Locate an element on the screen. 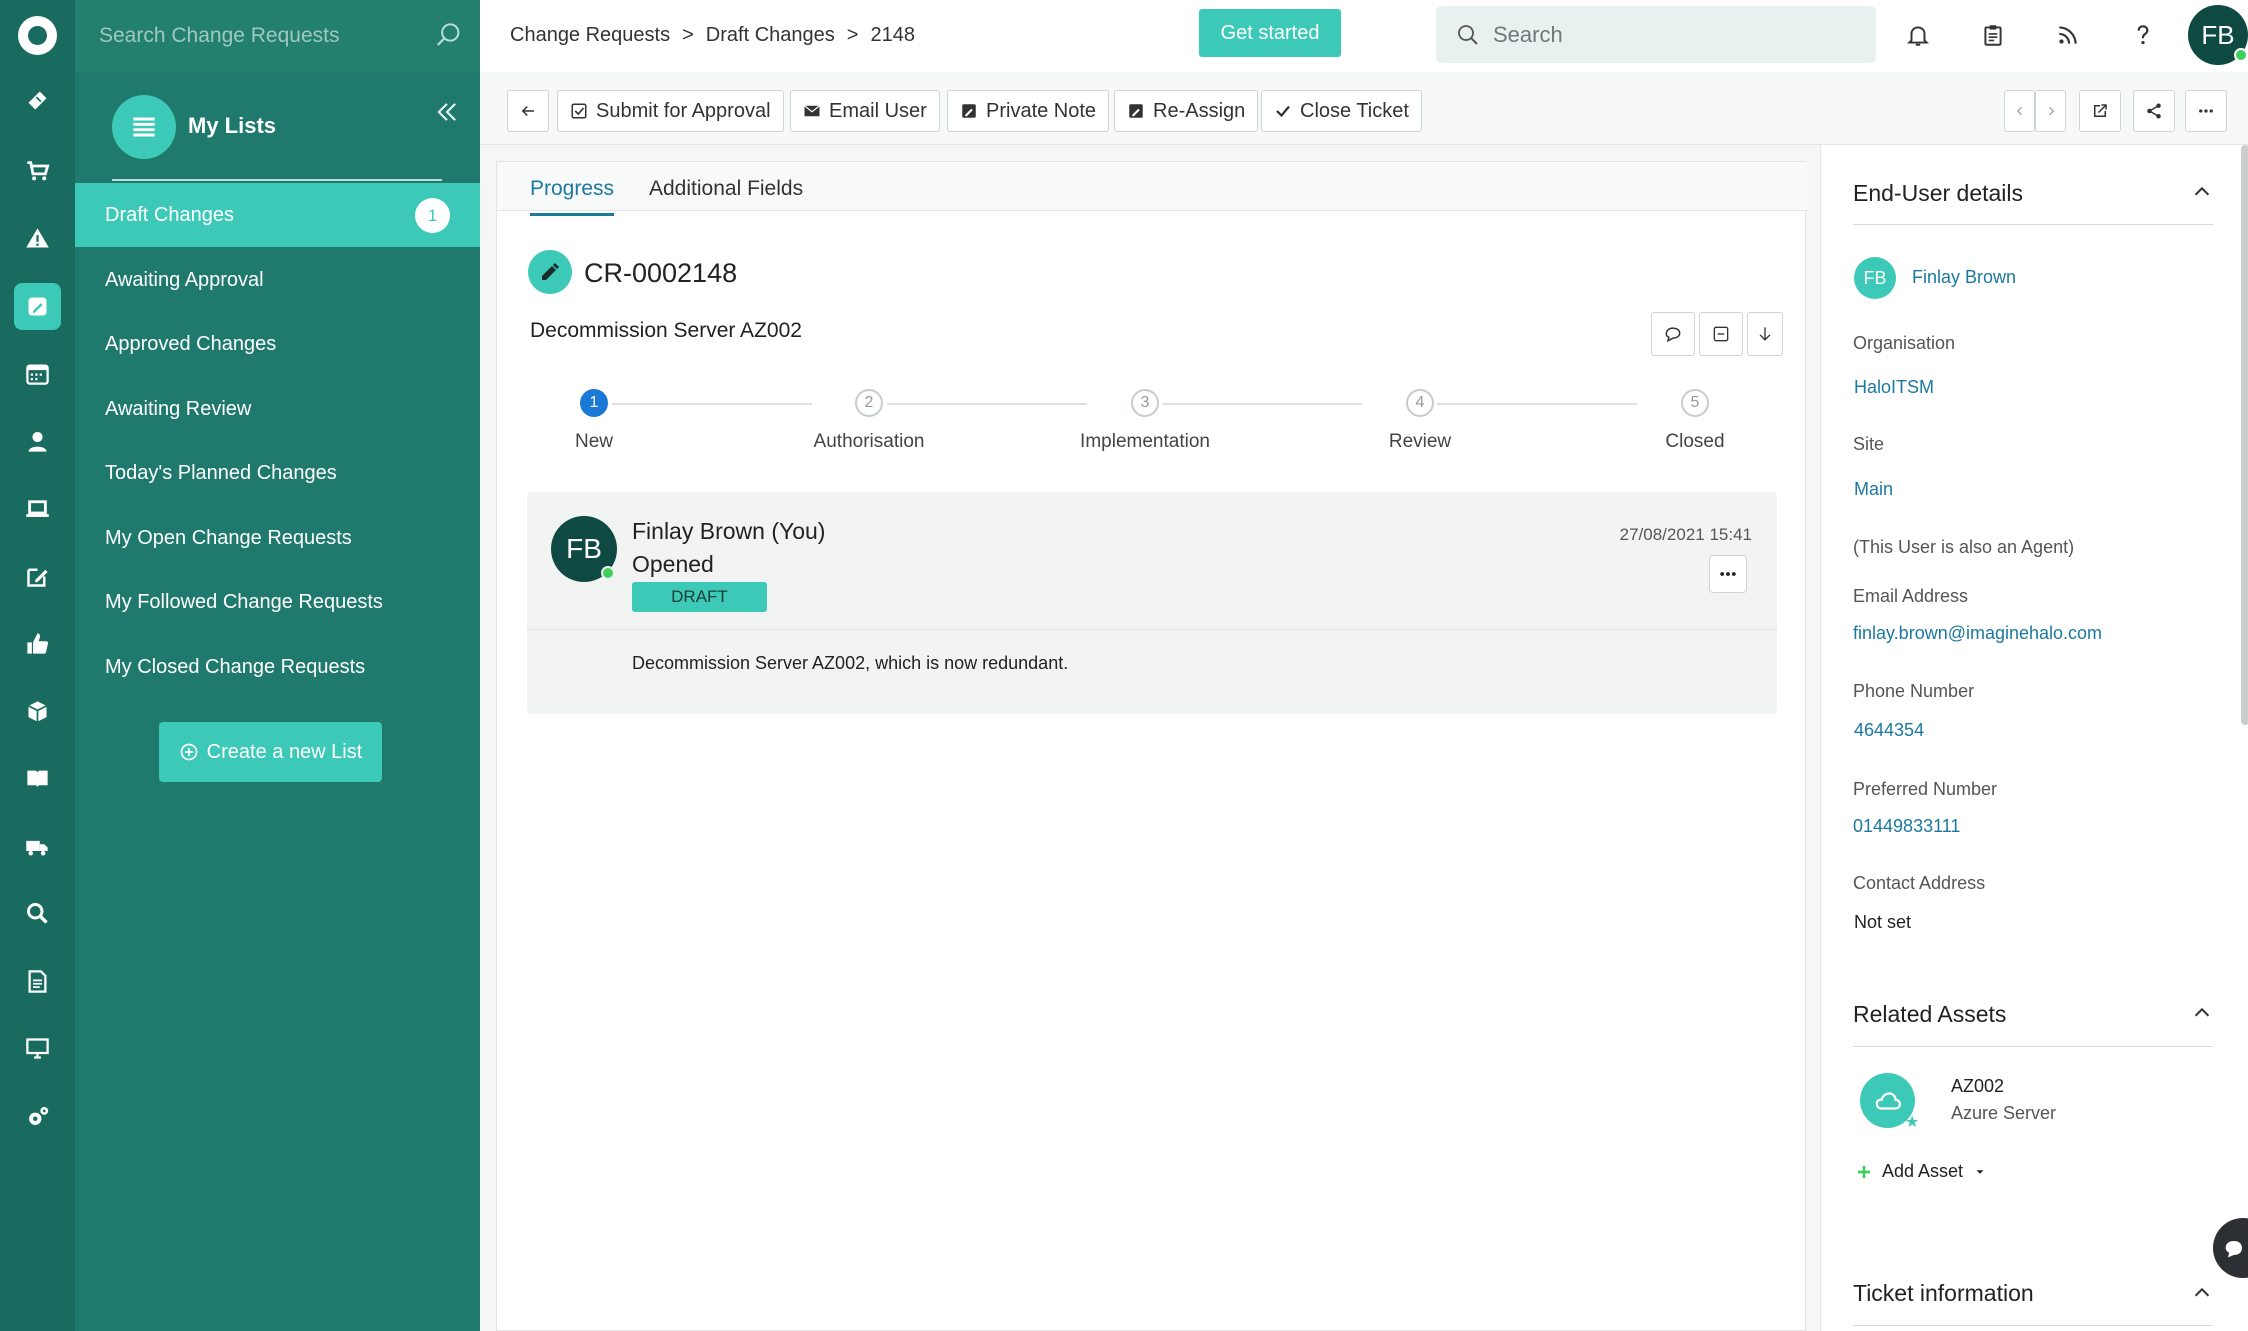 The image size is (2248, 1331). previous-ticket-button is located at coordinates (2019, 111).